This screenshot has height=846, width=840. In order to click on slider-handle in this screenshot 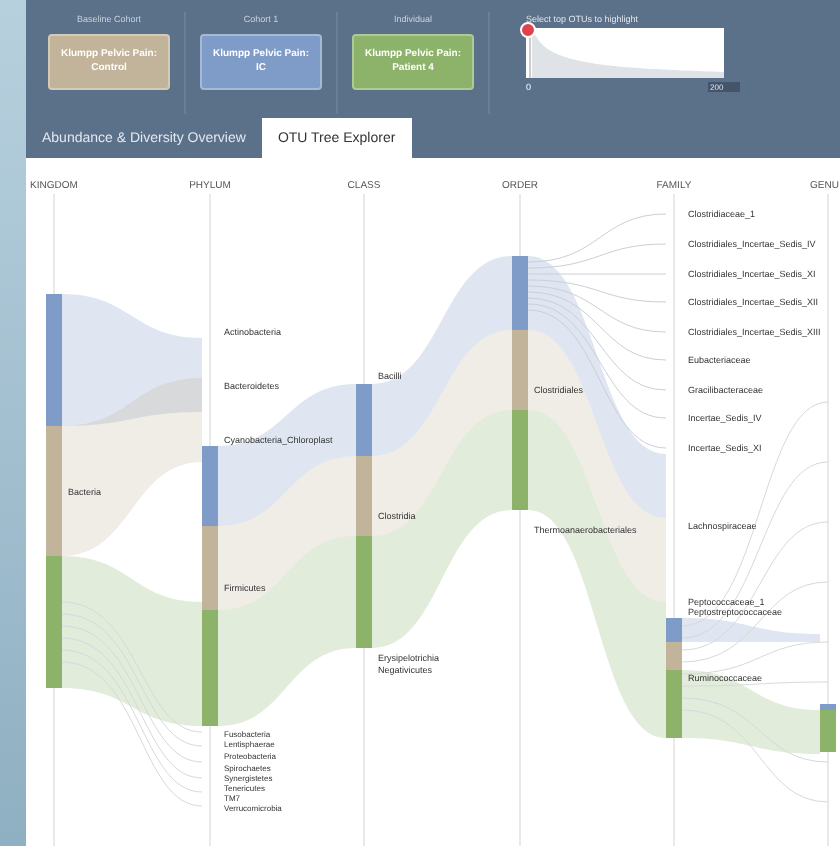, I will do `click(528, 30)`.